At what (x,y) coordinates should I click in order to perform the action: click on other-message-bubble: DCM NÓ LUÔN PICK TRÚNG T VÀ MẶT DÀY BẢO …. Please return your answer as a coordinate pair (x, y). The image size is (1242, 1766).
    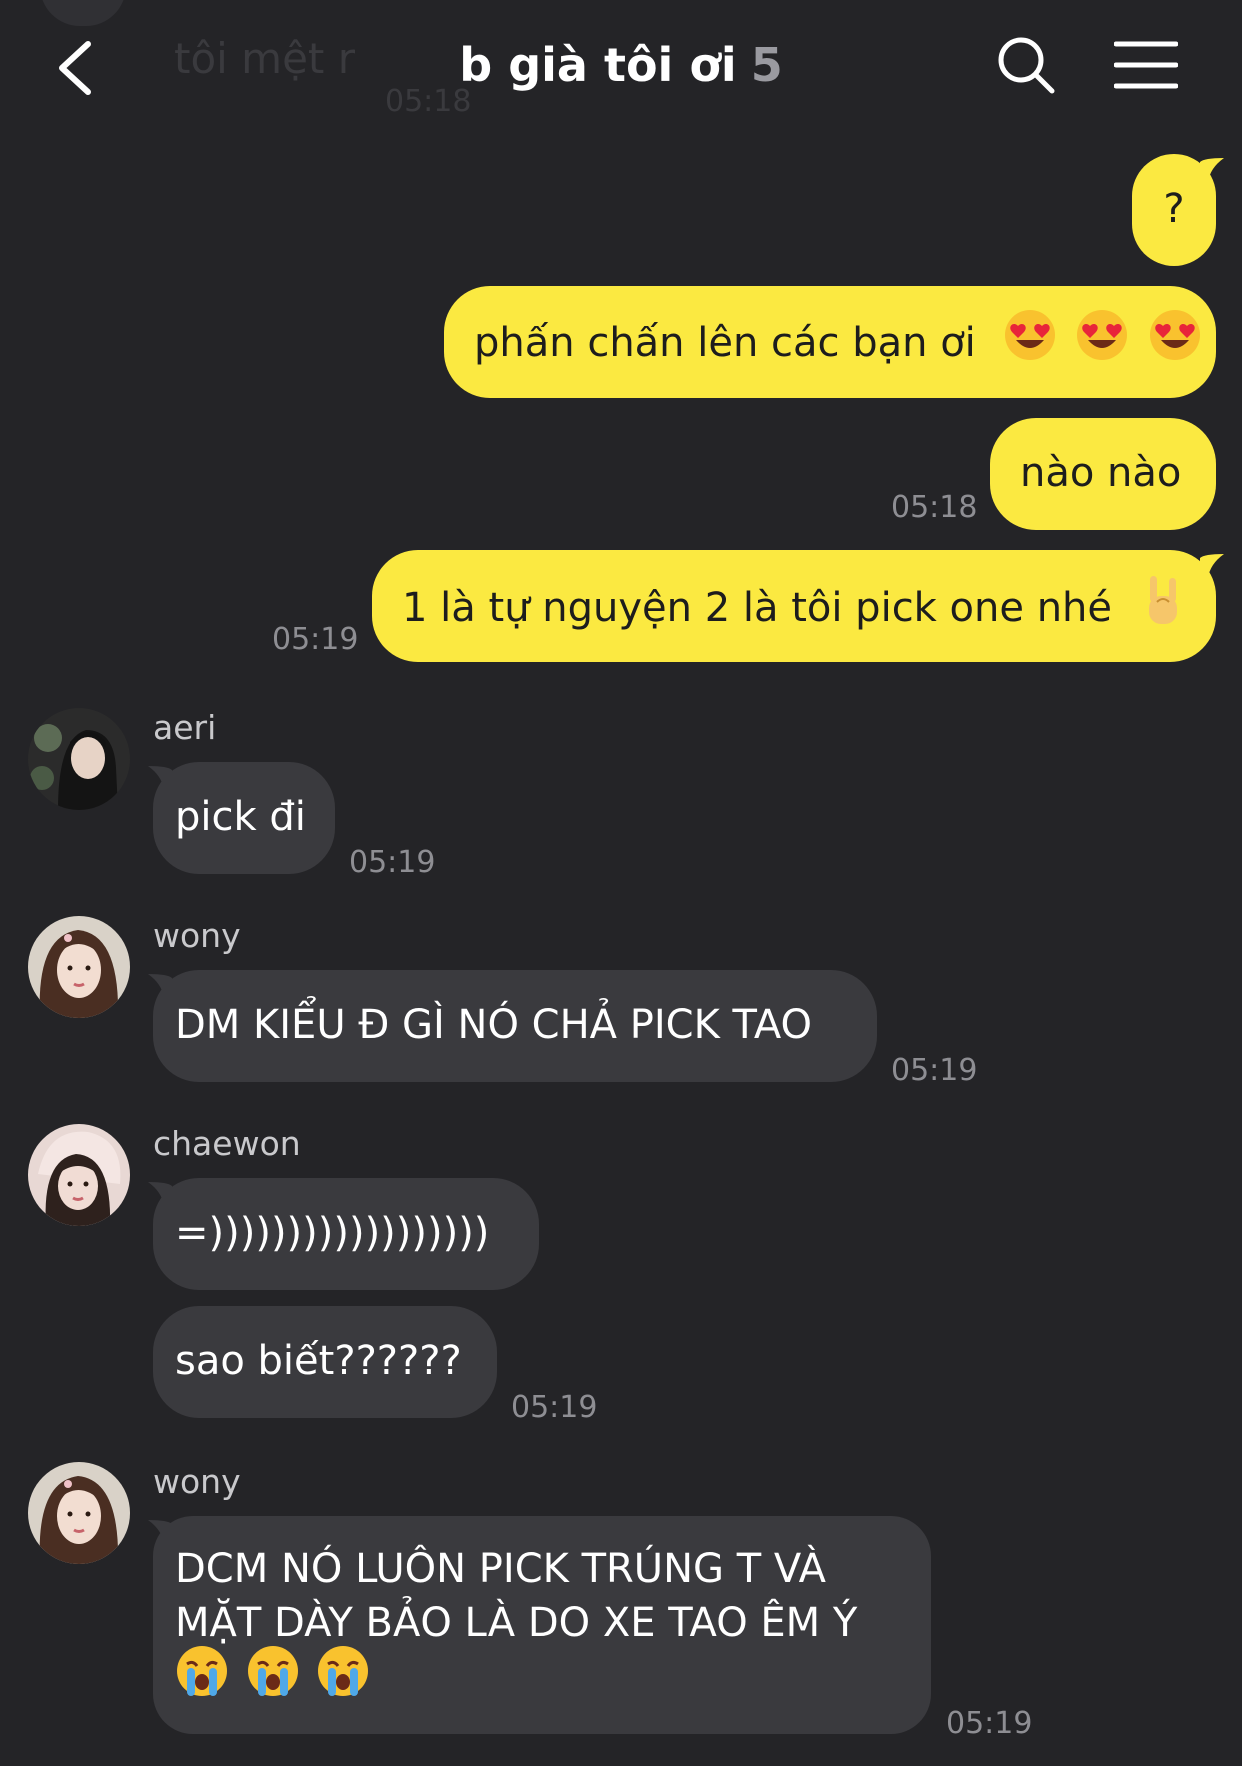
    Looking at the image, I should click on (542, 1625).